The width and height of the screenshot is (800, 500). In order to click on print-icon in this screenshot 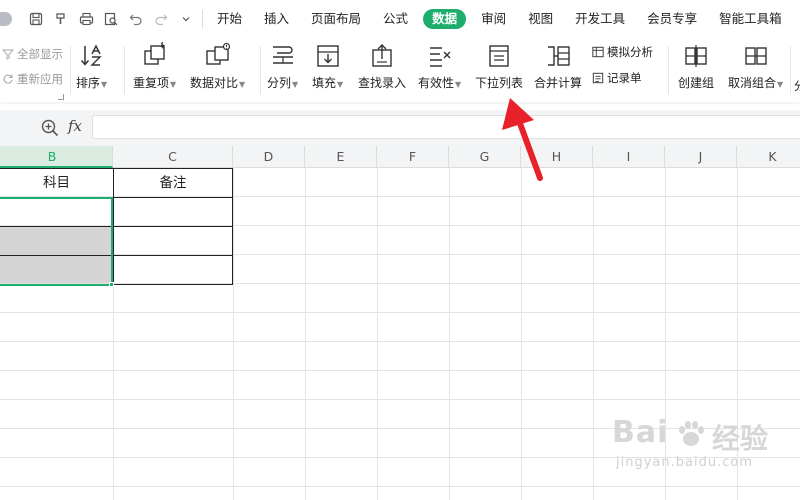, I will do `click(86, 19)`.